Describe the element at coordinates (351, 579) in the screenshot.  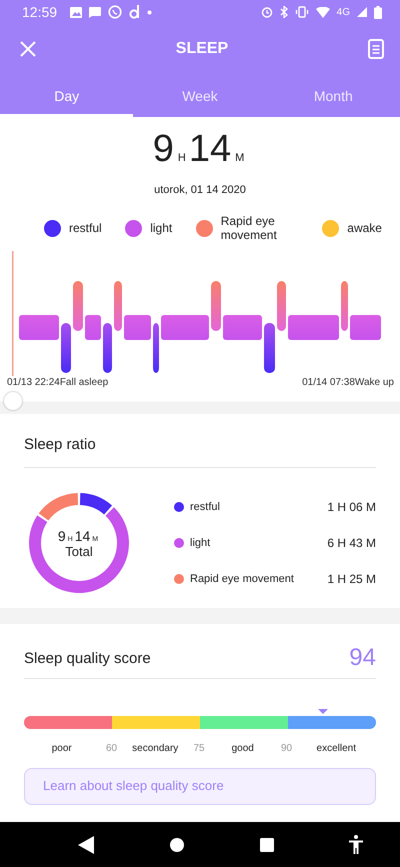
I see `stage-duration: 1 H 25 M` at that location.